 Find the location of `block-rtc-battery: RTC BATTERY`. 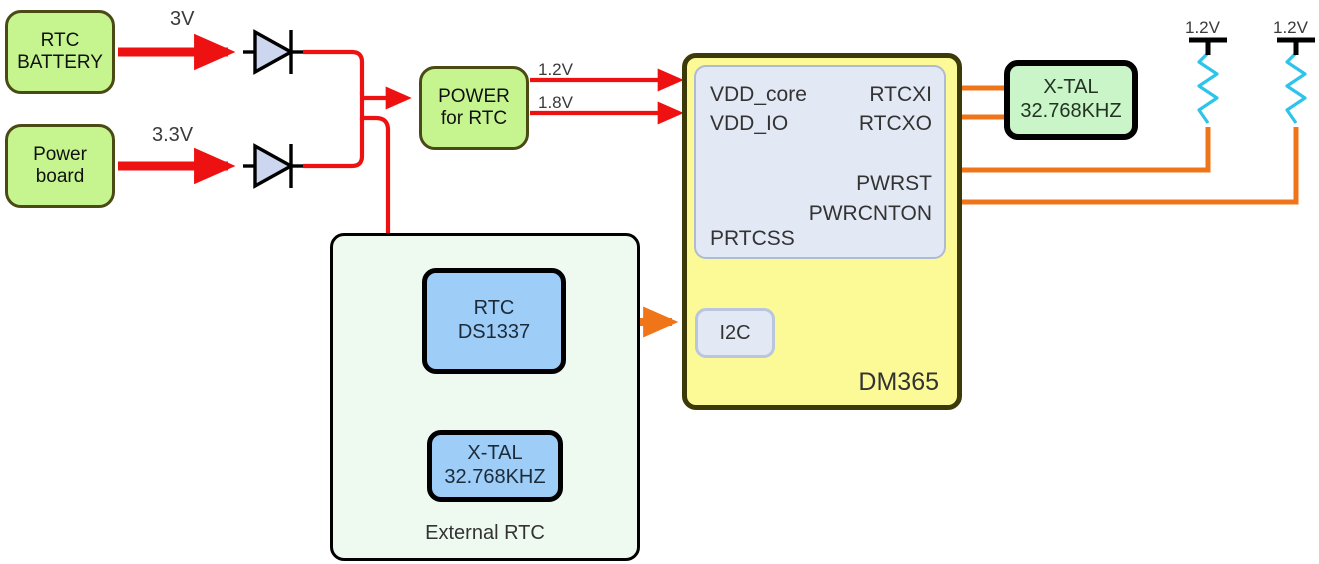

block-rtc-battery: RTC BATTERY is located at coordinates (60, 52).